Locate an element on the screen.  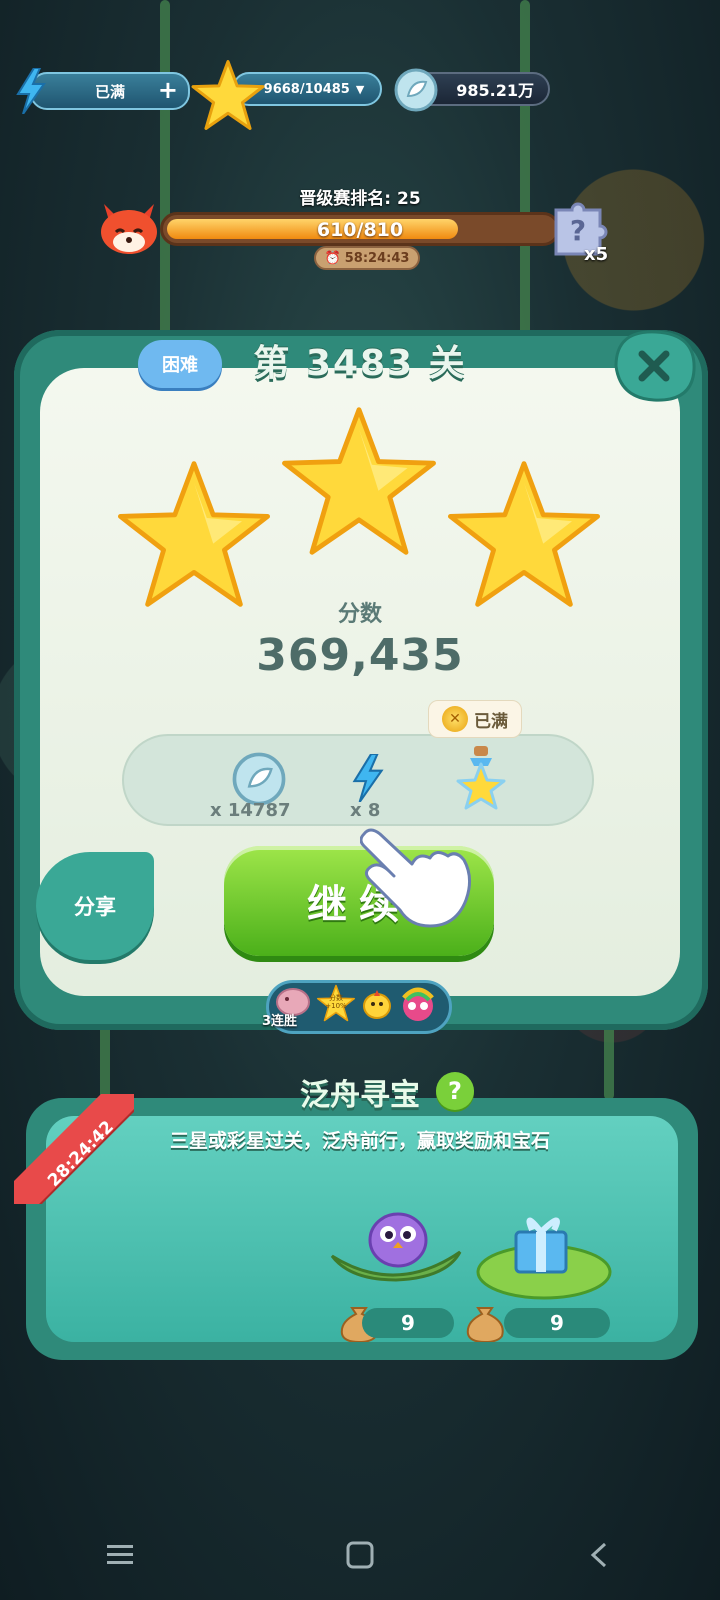
rainbow-owl-icon is located at coordinates (418, 1004).